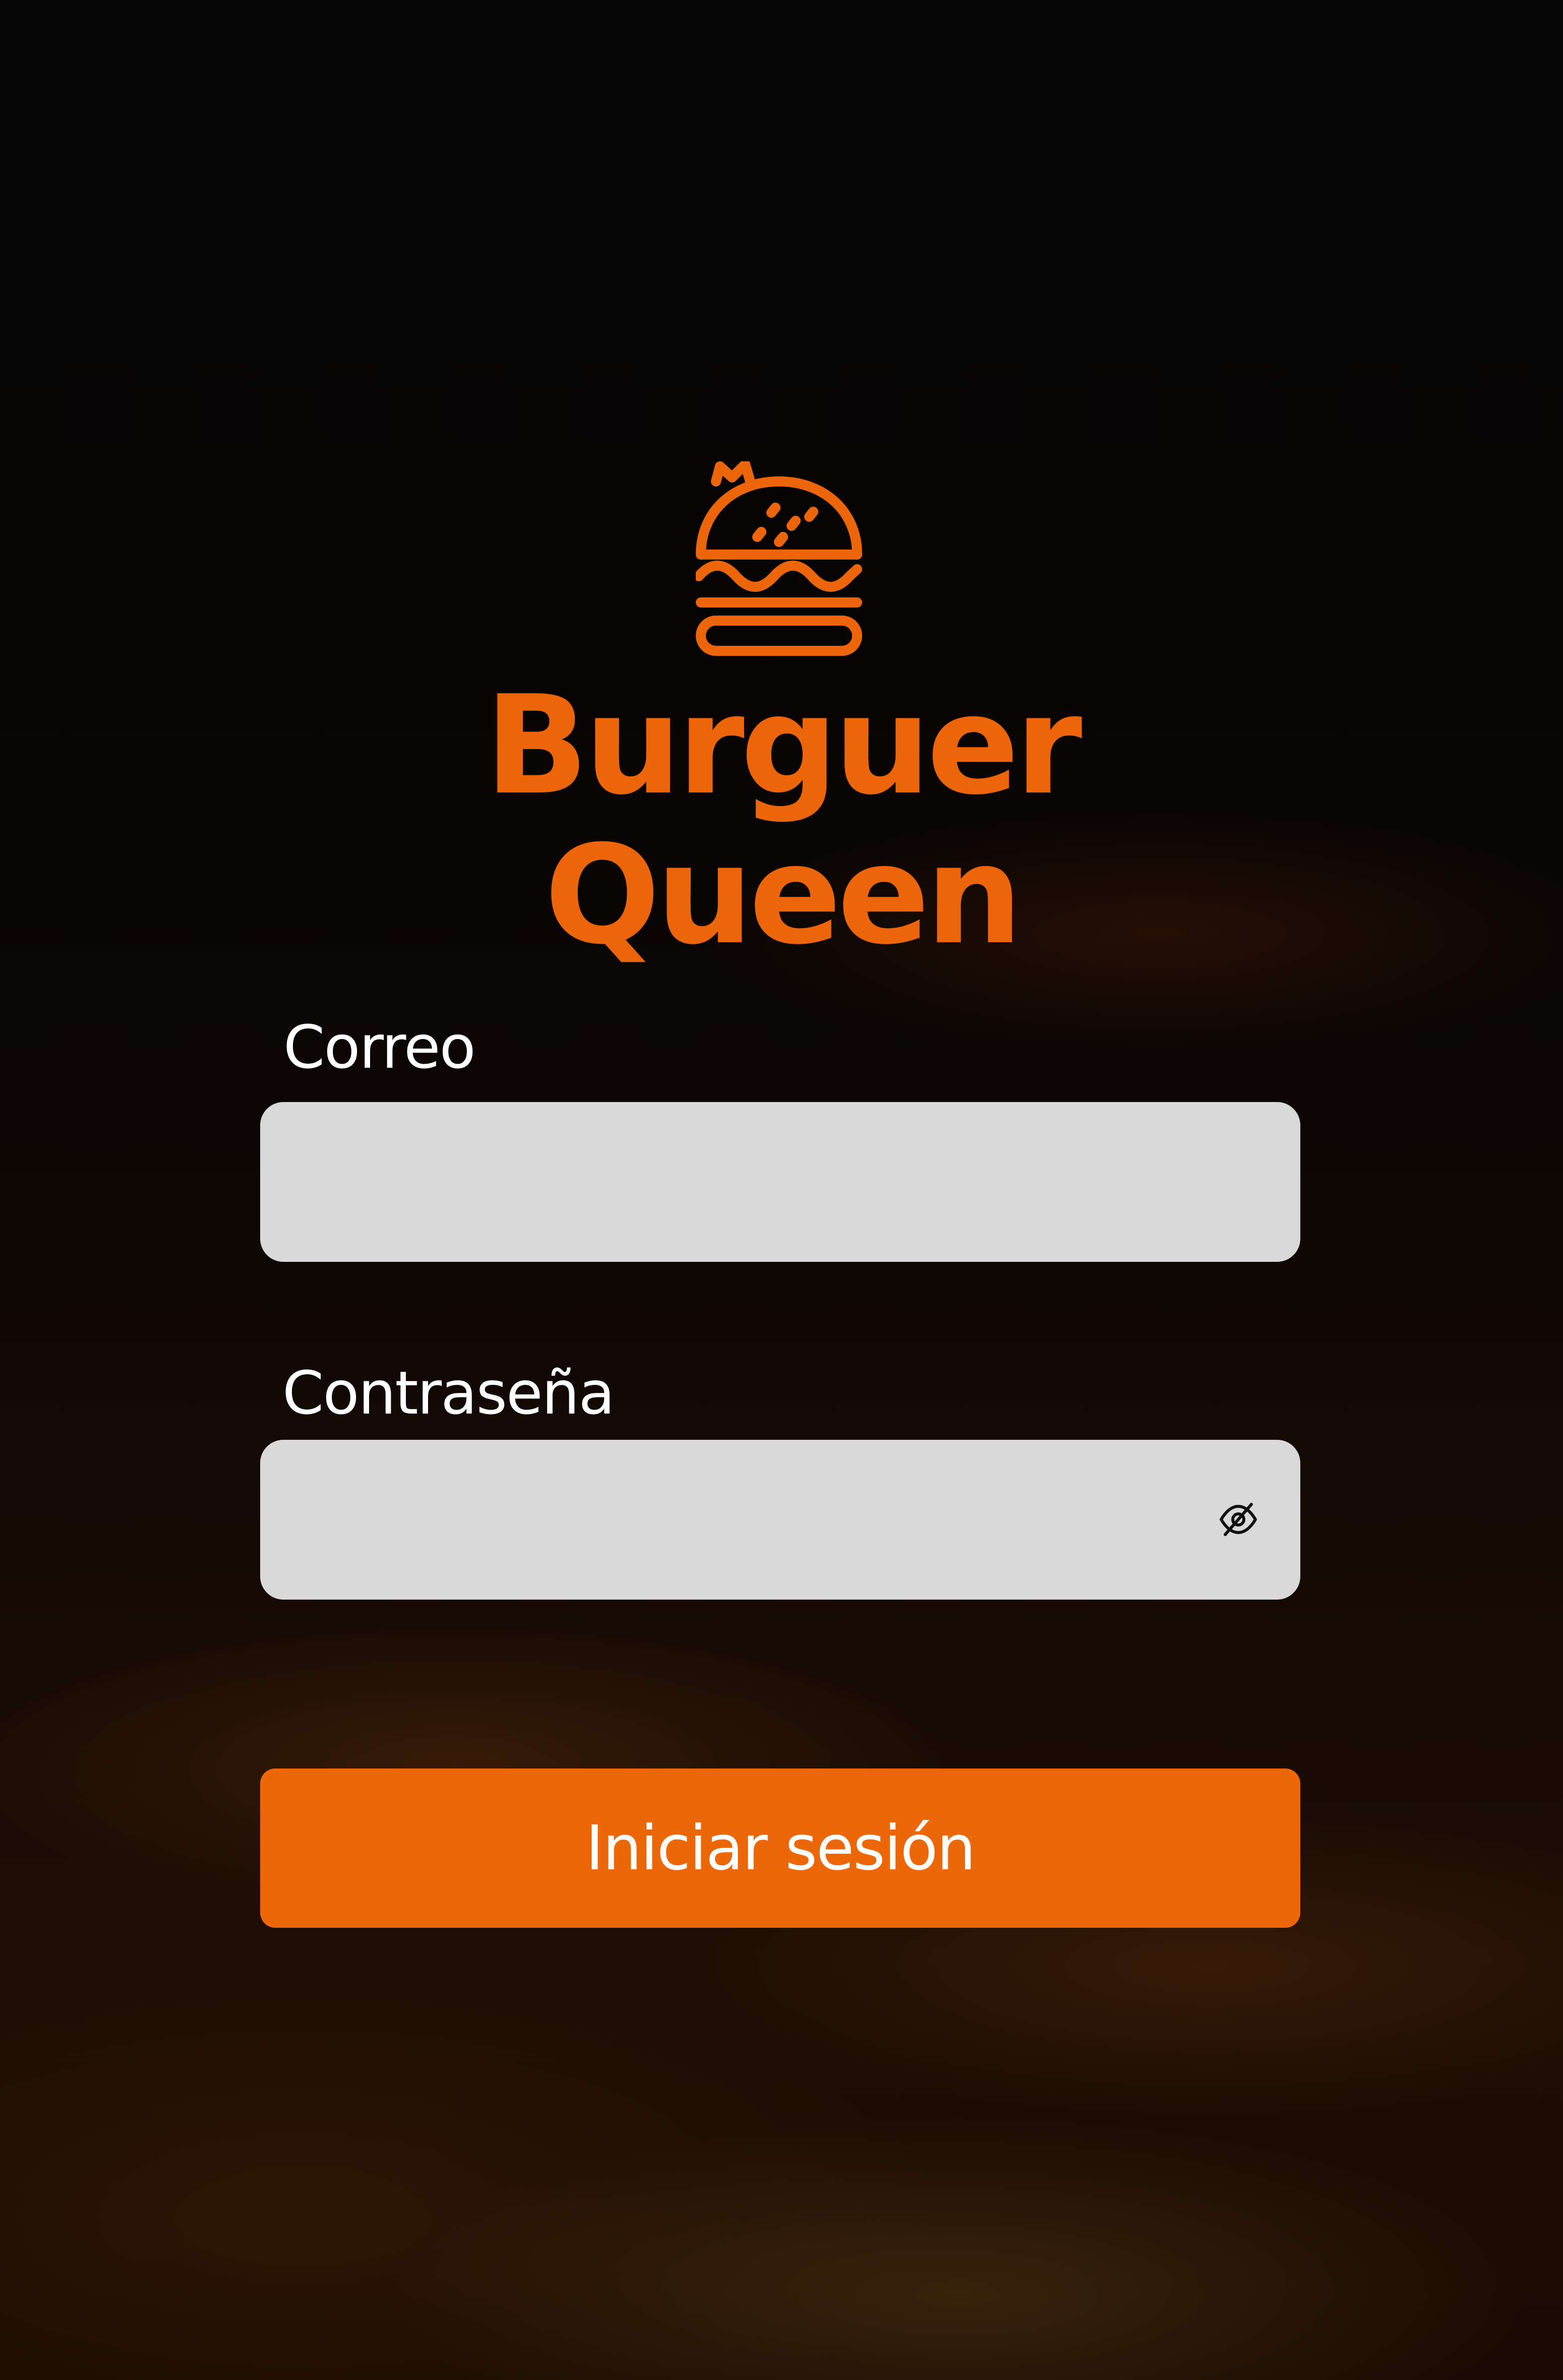 The height and width of the screenshot is (2380, 1563). Describe the element at coordinates (780, 1848) in the screenshot. I see `login-button: Iniciar sesión` at that location.